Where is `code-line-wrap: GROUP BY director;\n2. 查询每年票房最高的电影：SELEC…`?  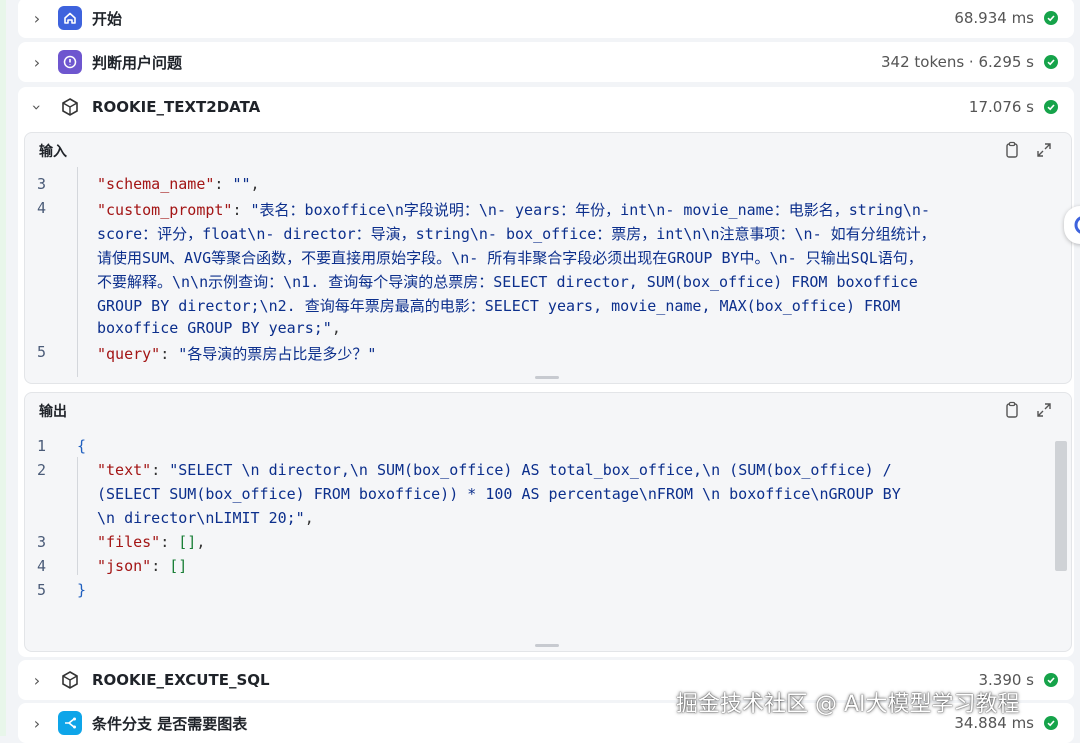
code-line-wrap: GROUP BY director;\n2. 查询每年票房最高的电影：SELEC… is located at coordinates (499, 306).